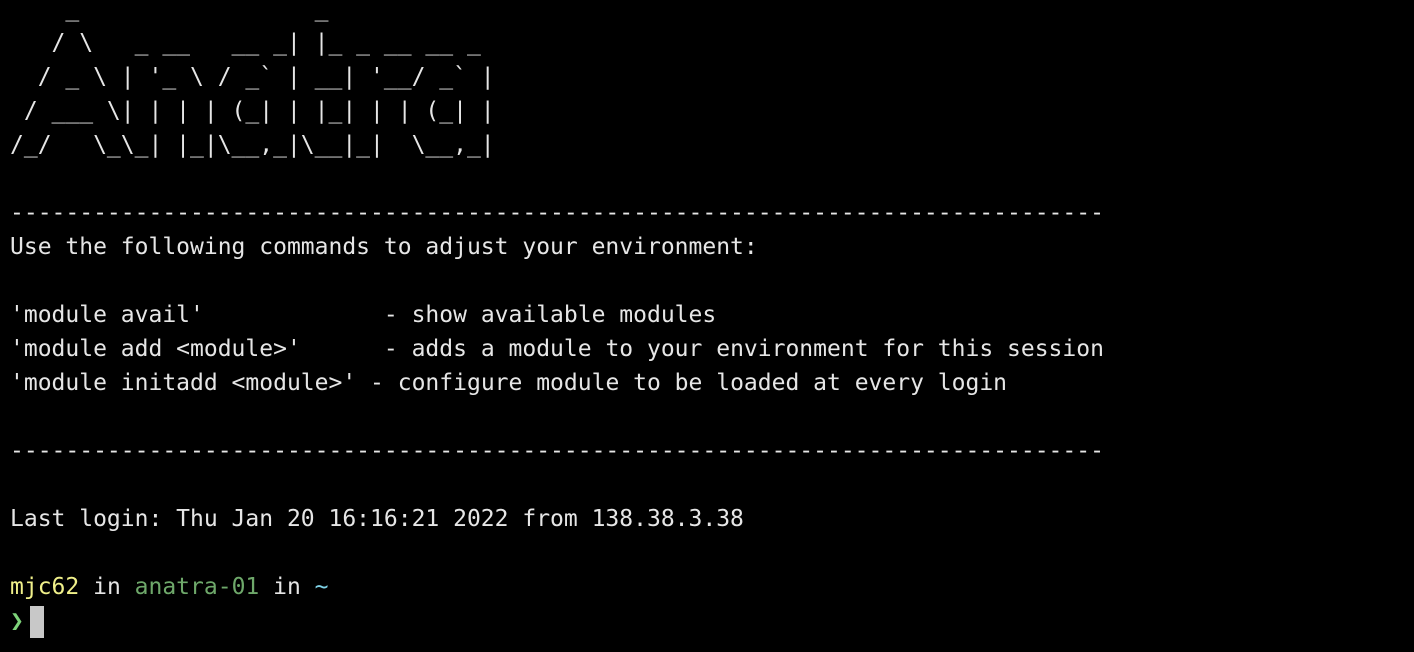 Image resolution: width=1414 pixels, height=652 pixels. Describe the element at coordinates (45, 587) in the screenshot. I see `prompt-user: mjc62` at that location.